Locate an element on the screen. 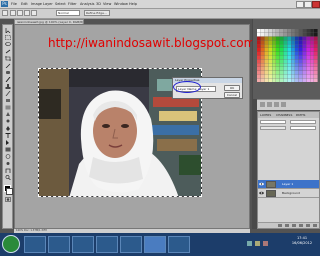 The width and height of the screenshot is (320, 256). taskbar-clock: 17:41 16/06/2012 is located at coordinates (302, 241).